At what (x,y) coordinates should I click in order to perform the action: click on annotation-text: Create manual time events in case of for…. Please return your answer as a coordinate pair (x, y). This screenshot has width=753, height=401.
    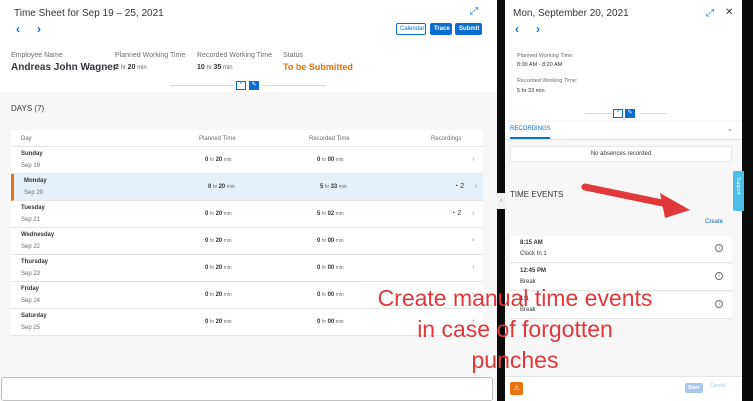
    Looking at the image, I should click on (515, 329).